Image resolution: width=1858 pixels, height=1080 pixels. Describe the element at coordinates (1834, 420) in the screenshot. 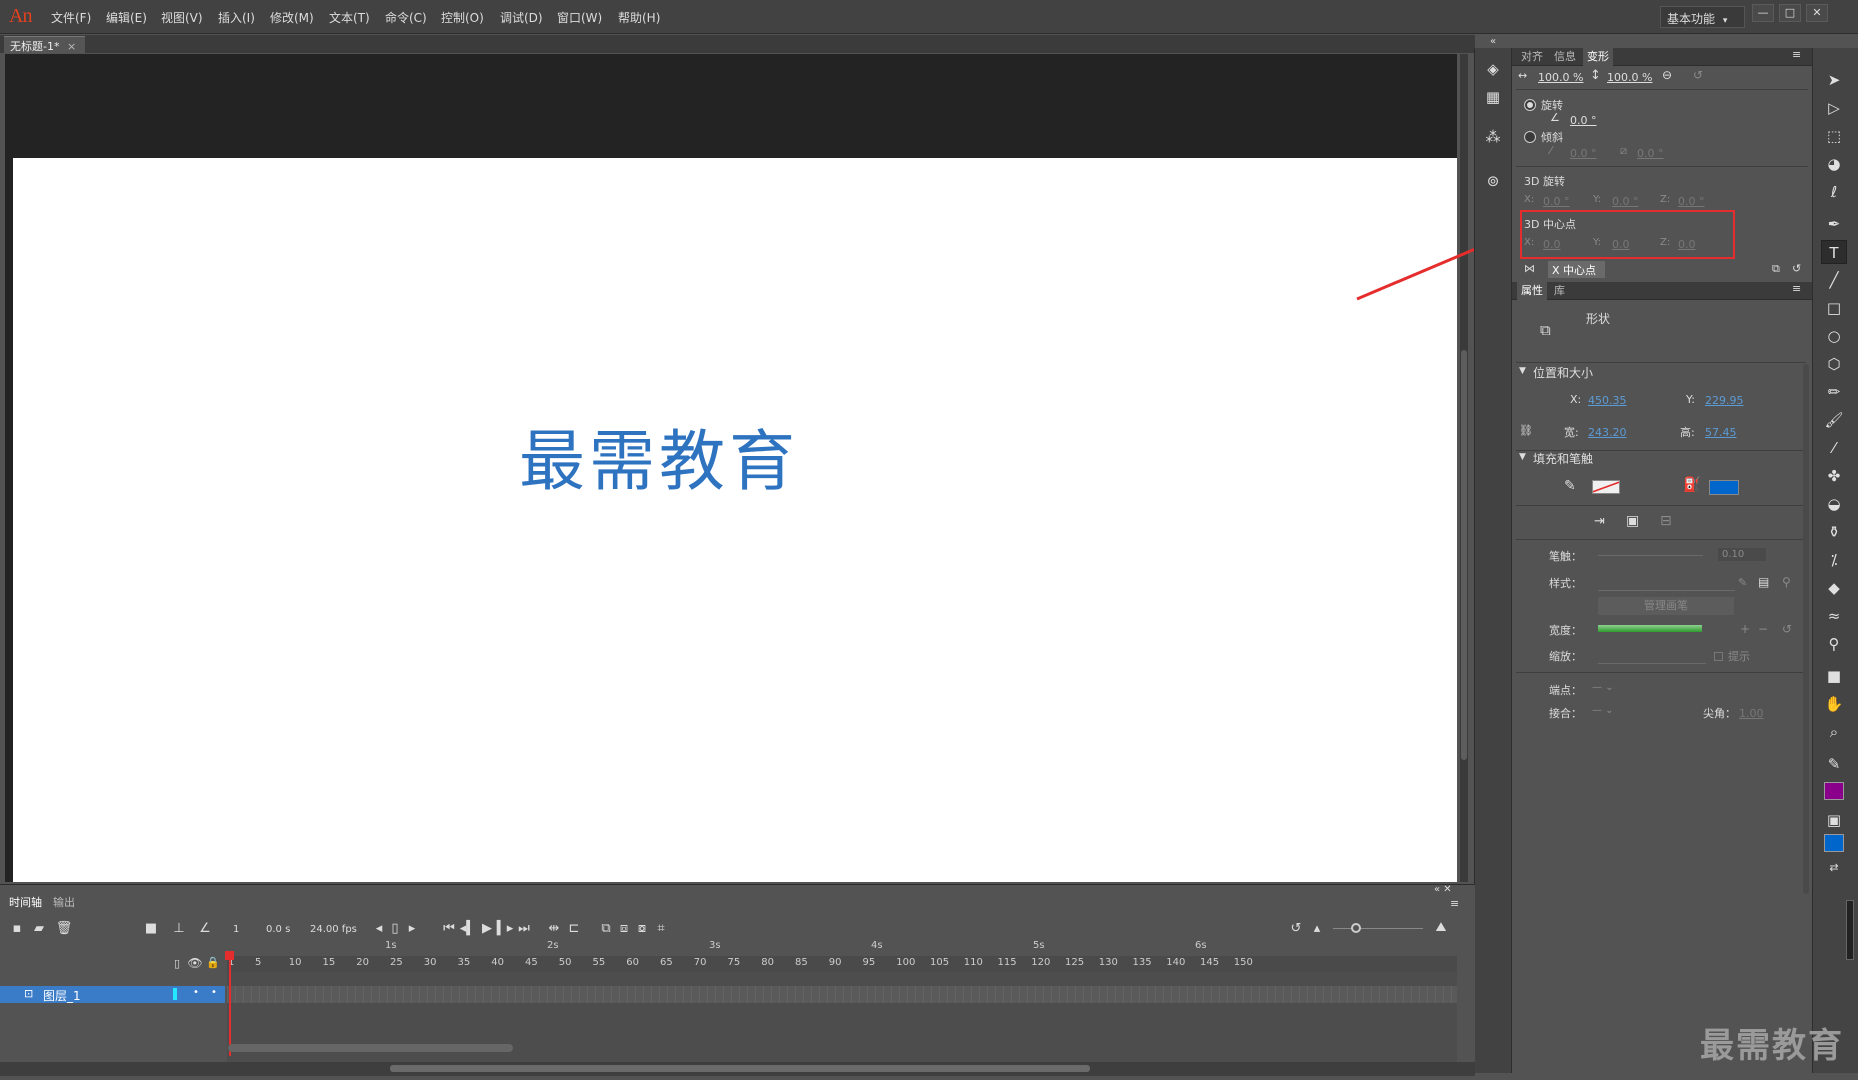

I see `paint-brush-tool-icon: 🖌` at that location.